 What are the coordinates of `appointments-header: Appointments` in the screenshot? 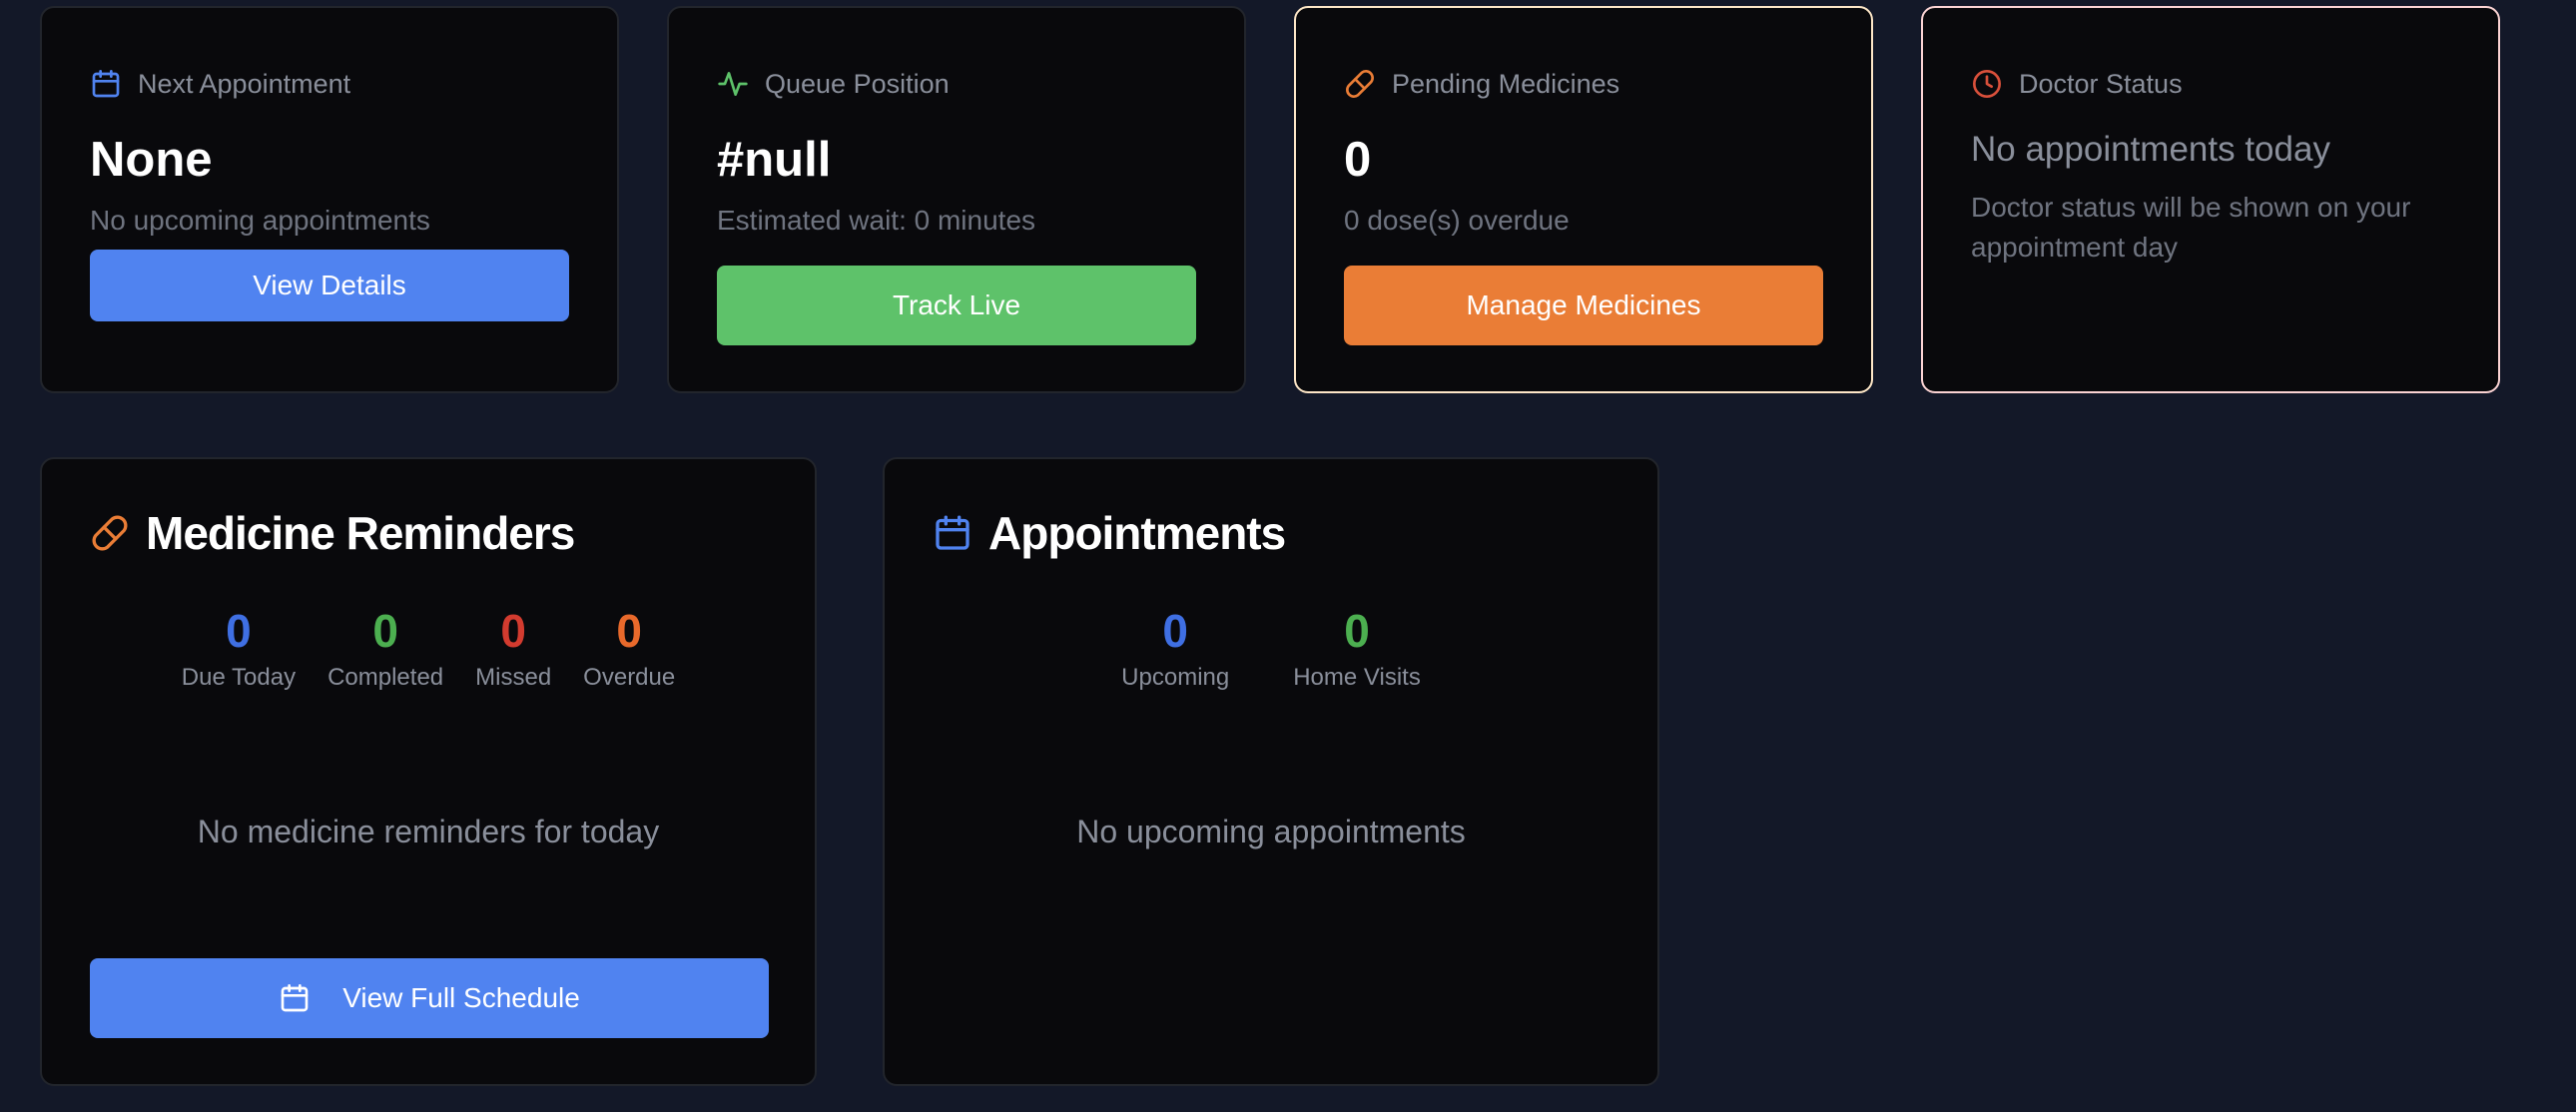 It's located at (1109, 533).